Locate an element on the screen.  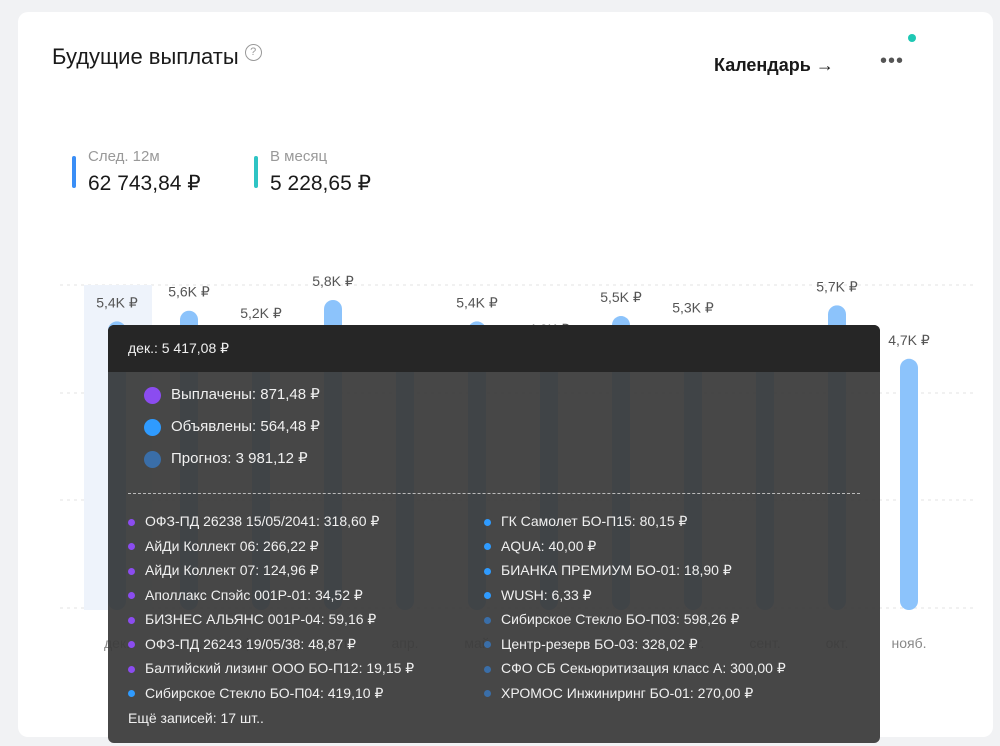
tooltip-record: AQUA: 40,00 ₽ is located at coordinates (635, 550).